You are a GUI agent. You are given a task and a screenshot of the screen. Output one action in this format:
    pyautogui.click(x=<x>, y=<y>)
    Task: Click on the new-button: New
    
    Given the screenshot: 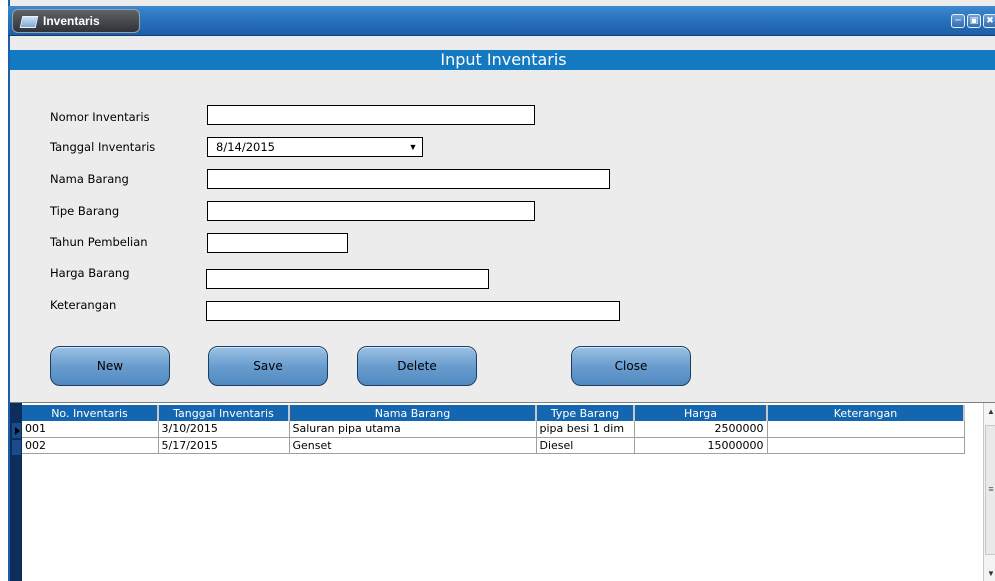 What is the action you would take?
    pyautogui.click(x=110, y=366)
    